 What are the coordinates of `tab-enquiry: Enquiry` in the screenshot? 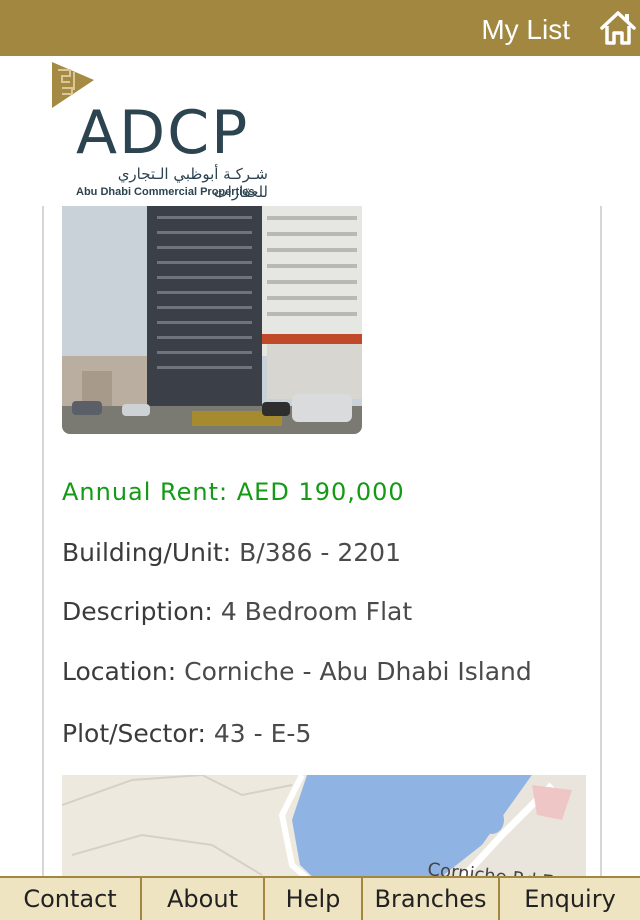 It's located at (570, 898).